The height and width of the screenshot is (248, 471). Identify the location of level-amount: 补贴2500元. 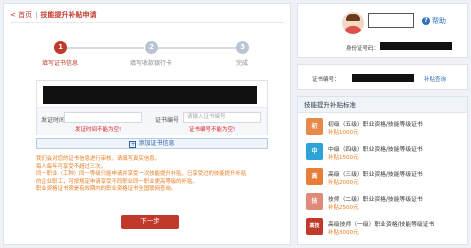
(343, 208).